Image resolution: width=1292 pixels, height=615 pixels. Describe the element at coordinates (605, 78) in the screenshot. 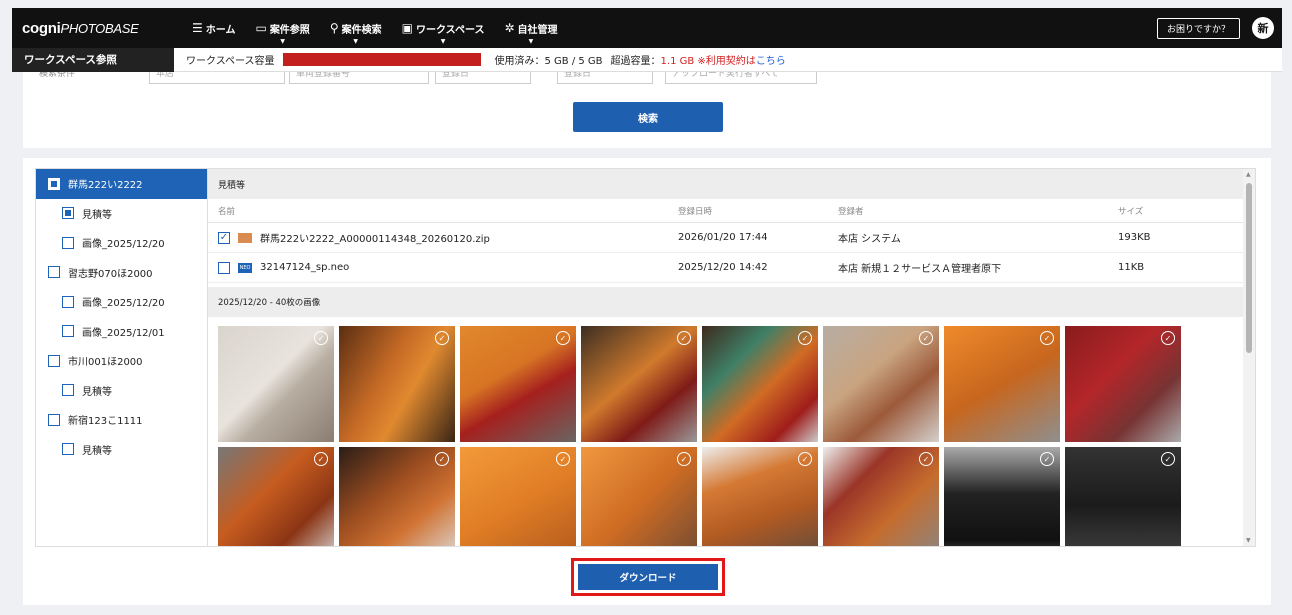

I see `date-to-input: 登録日` at that location.